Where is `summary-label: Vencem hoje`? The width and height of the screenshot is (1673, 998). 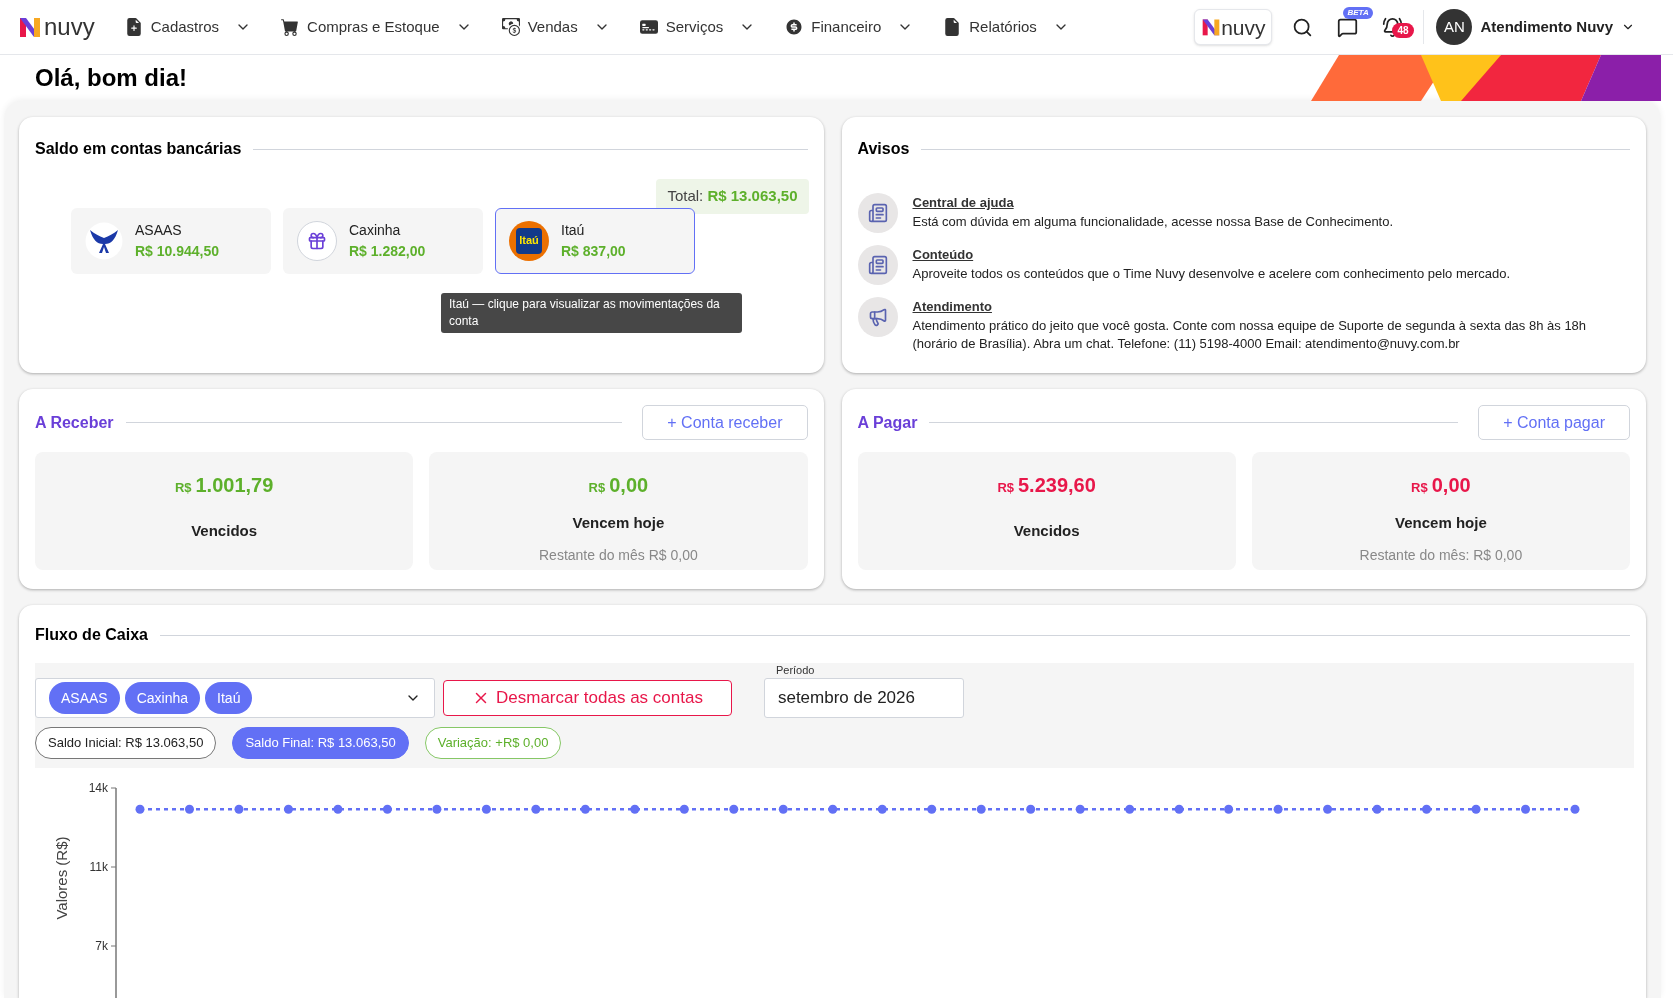
summary-label: Vencem hoje is located at coordinates (1441, 523).